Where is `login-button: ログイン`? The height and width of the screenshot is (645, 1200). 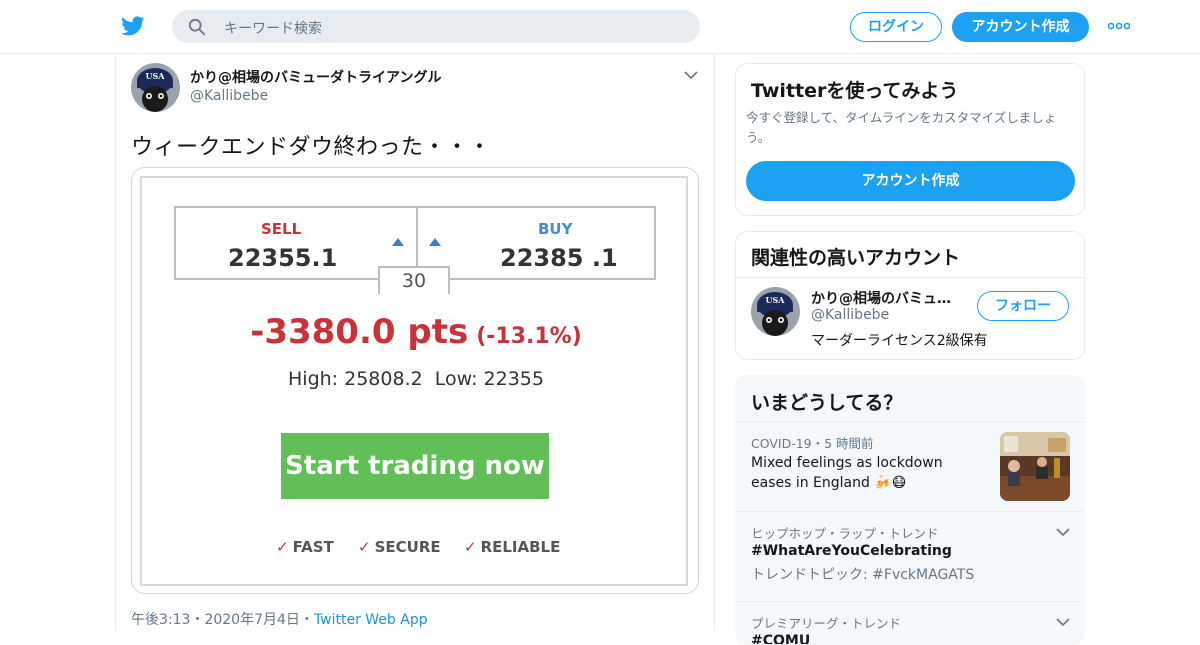 login-button: ログイン is located at coordinates (896, 27).